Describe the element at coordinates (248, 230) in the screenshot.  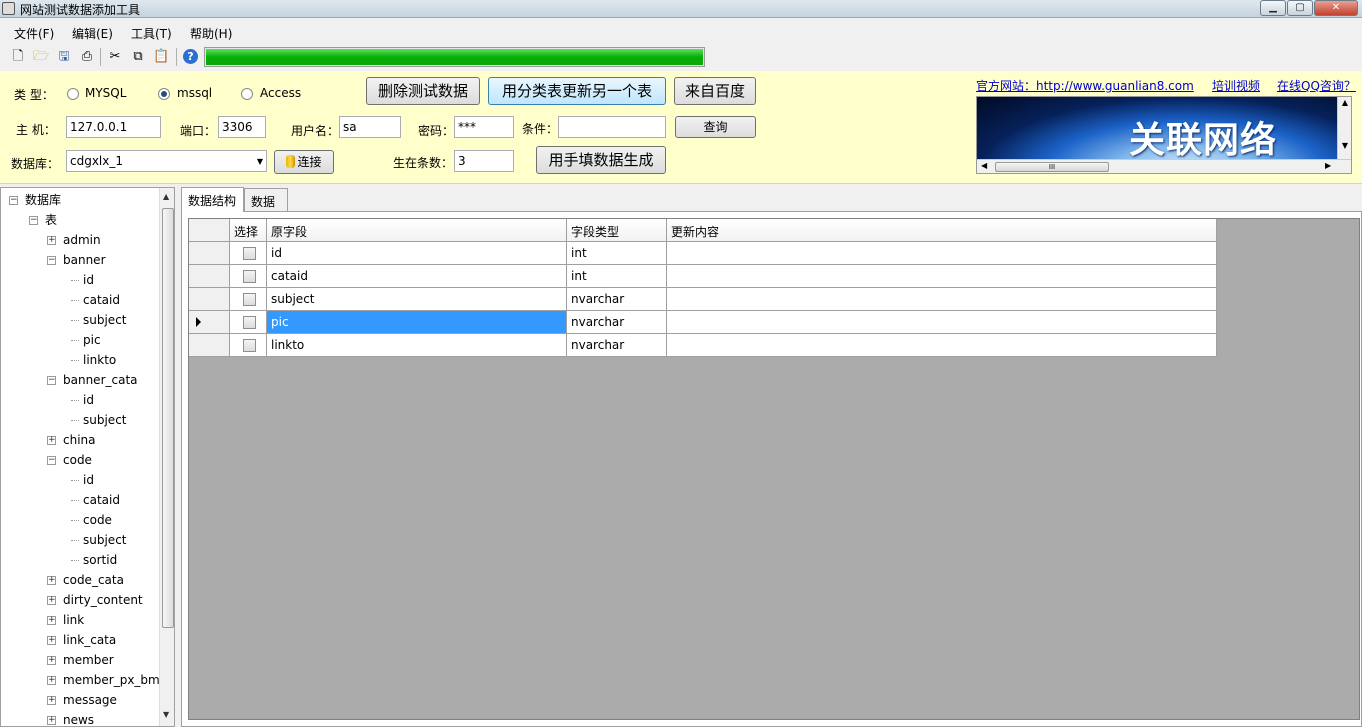
I see `column-header-select: 选择` at that location.